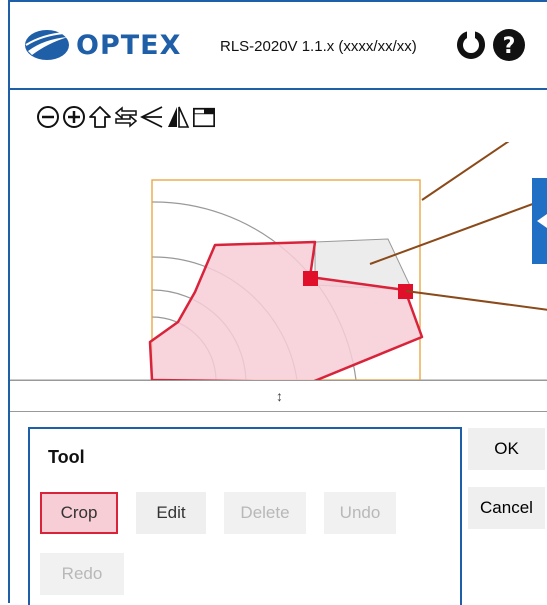 This screenshot has width=547, height=605. I want to click on window-icon, so click(204, 117).